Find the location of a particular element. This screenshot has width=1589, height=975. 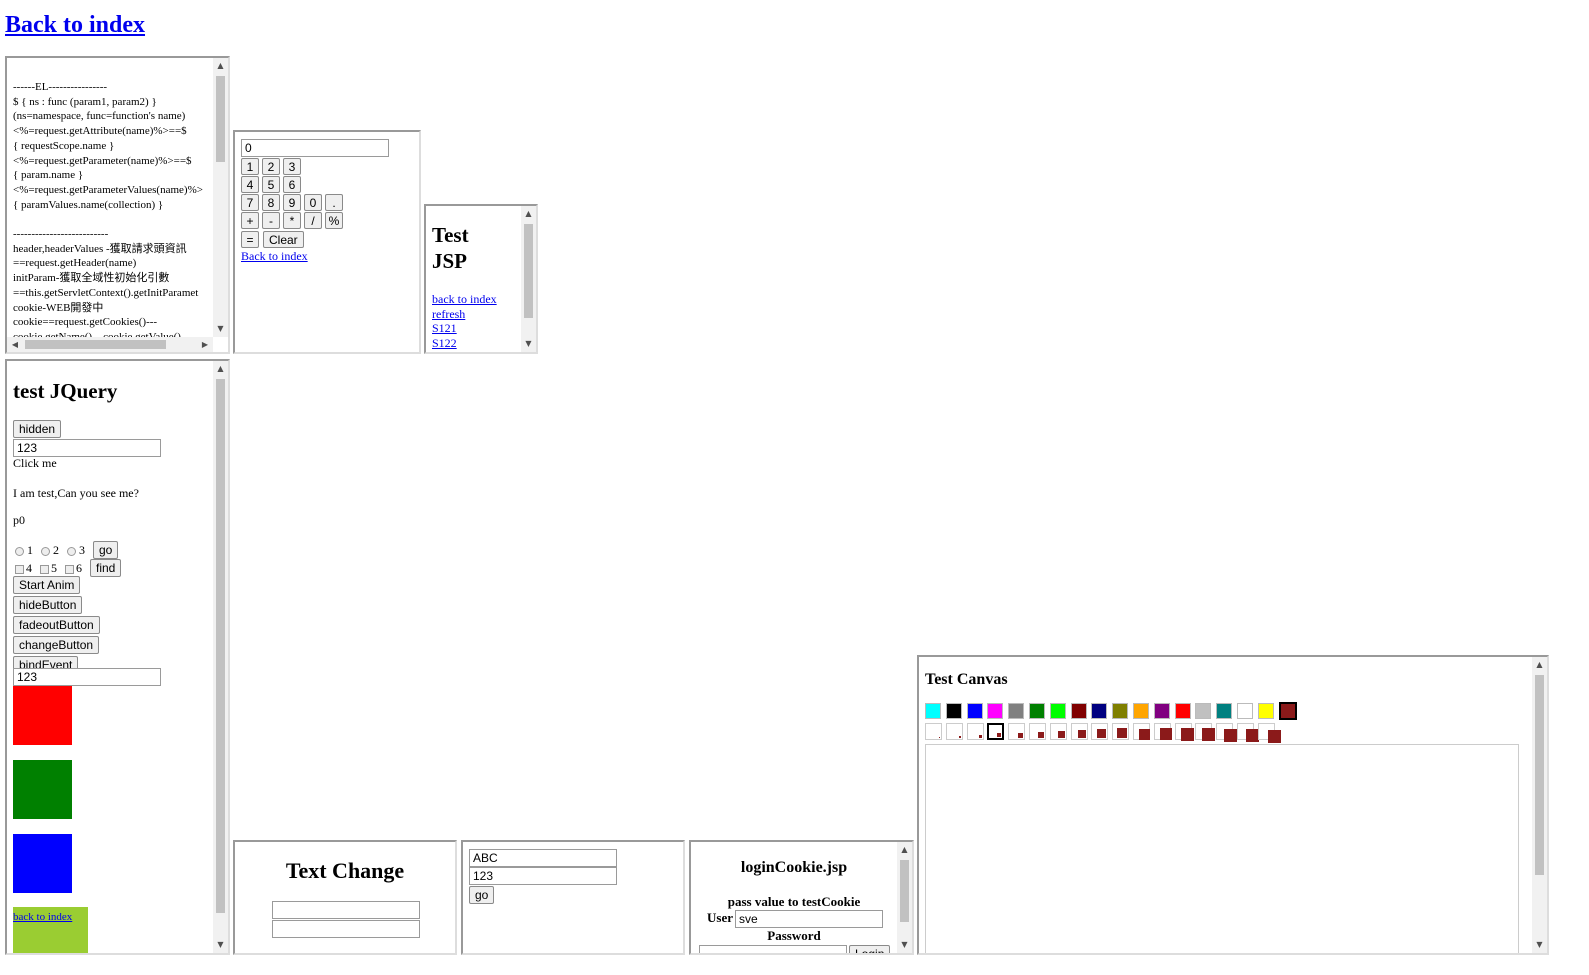

jquery-text-input is located at coordinates (87, 448).